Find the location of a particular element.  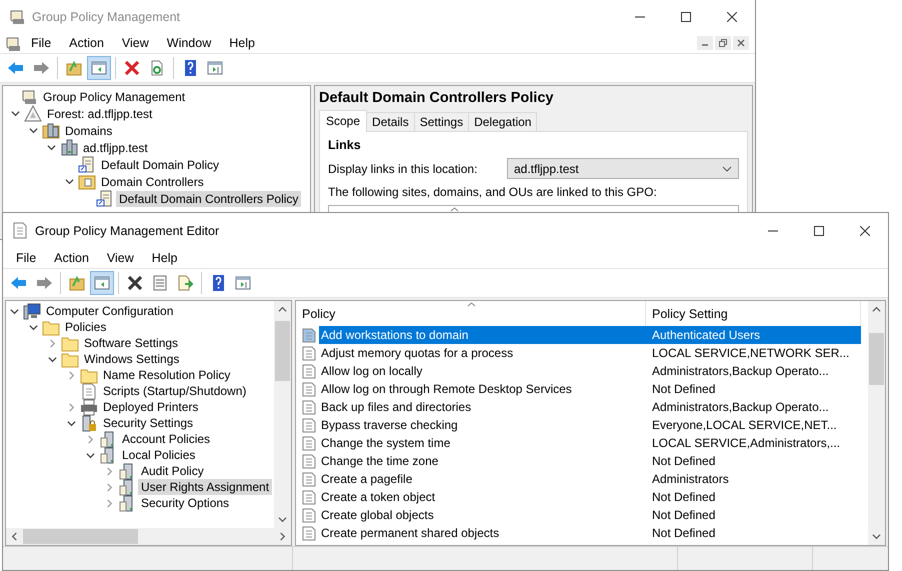

tree-item: Group Policy Management is located at coordinates (114, 96).